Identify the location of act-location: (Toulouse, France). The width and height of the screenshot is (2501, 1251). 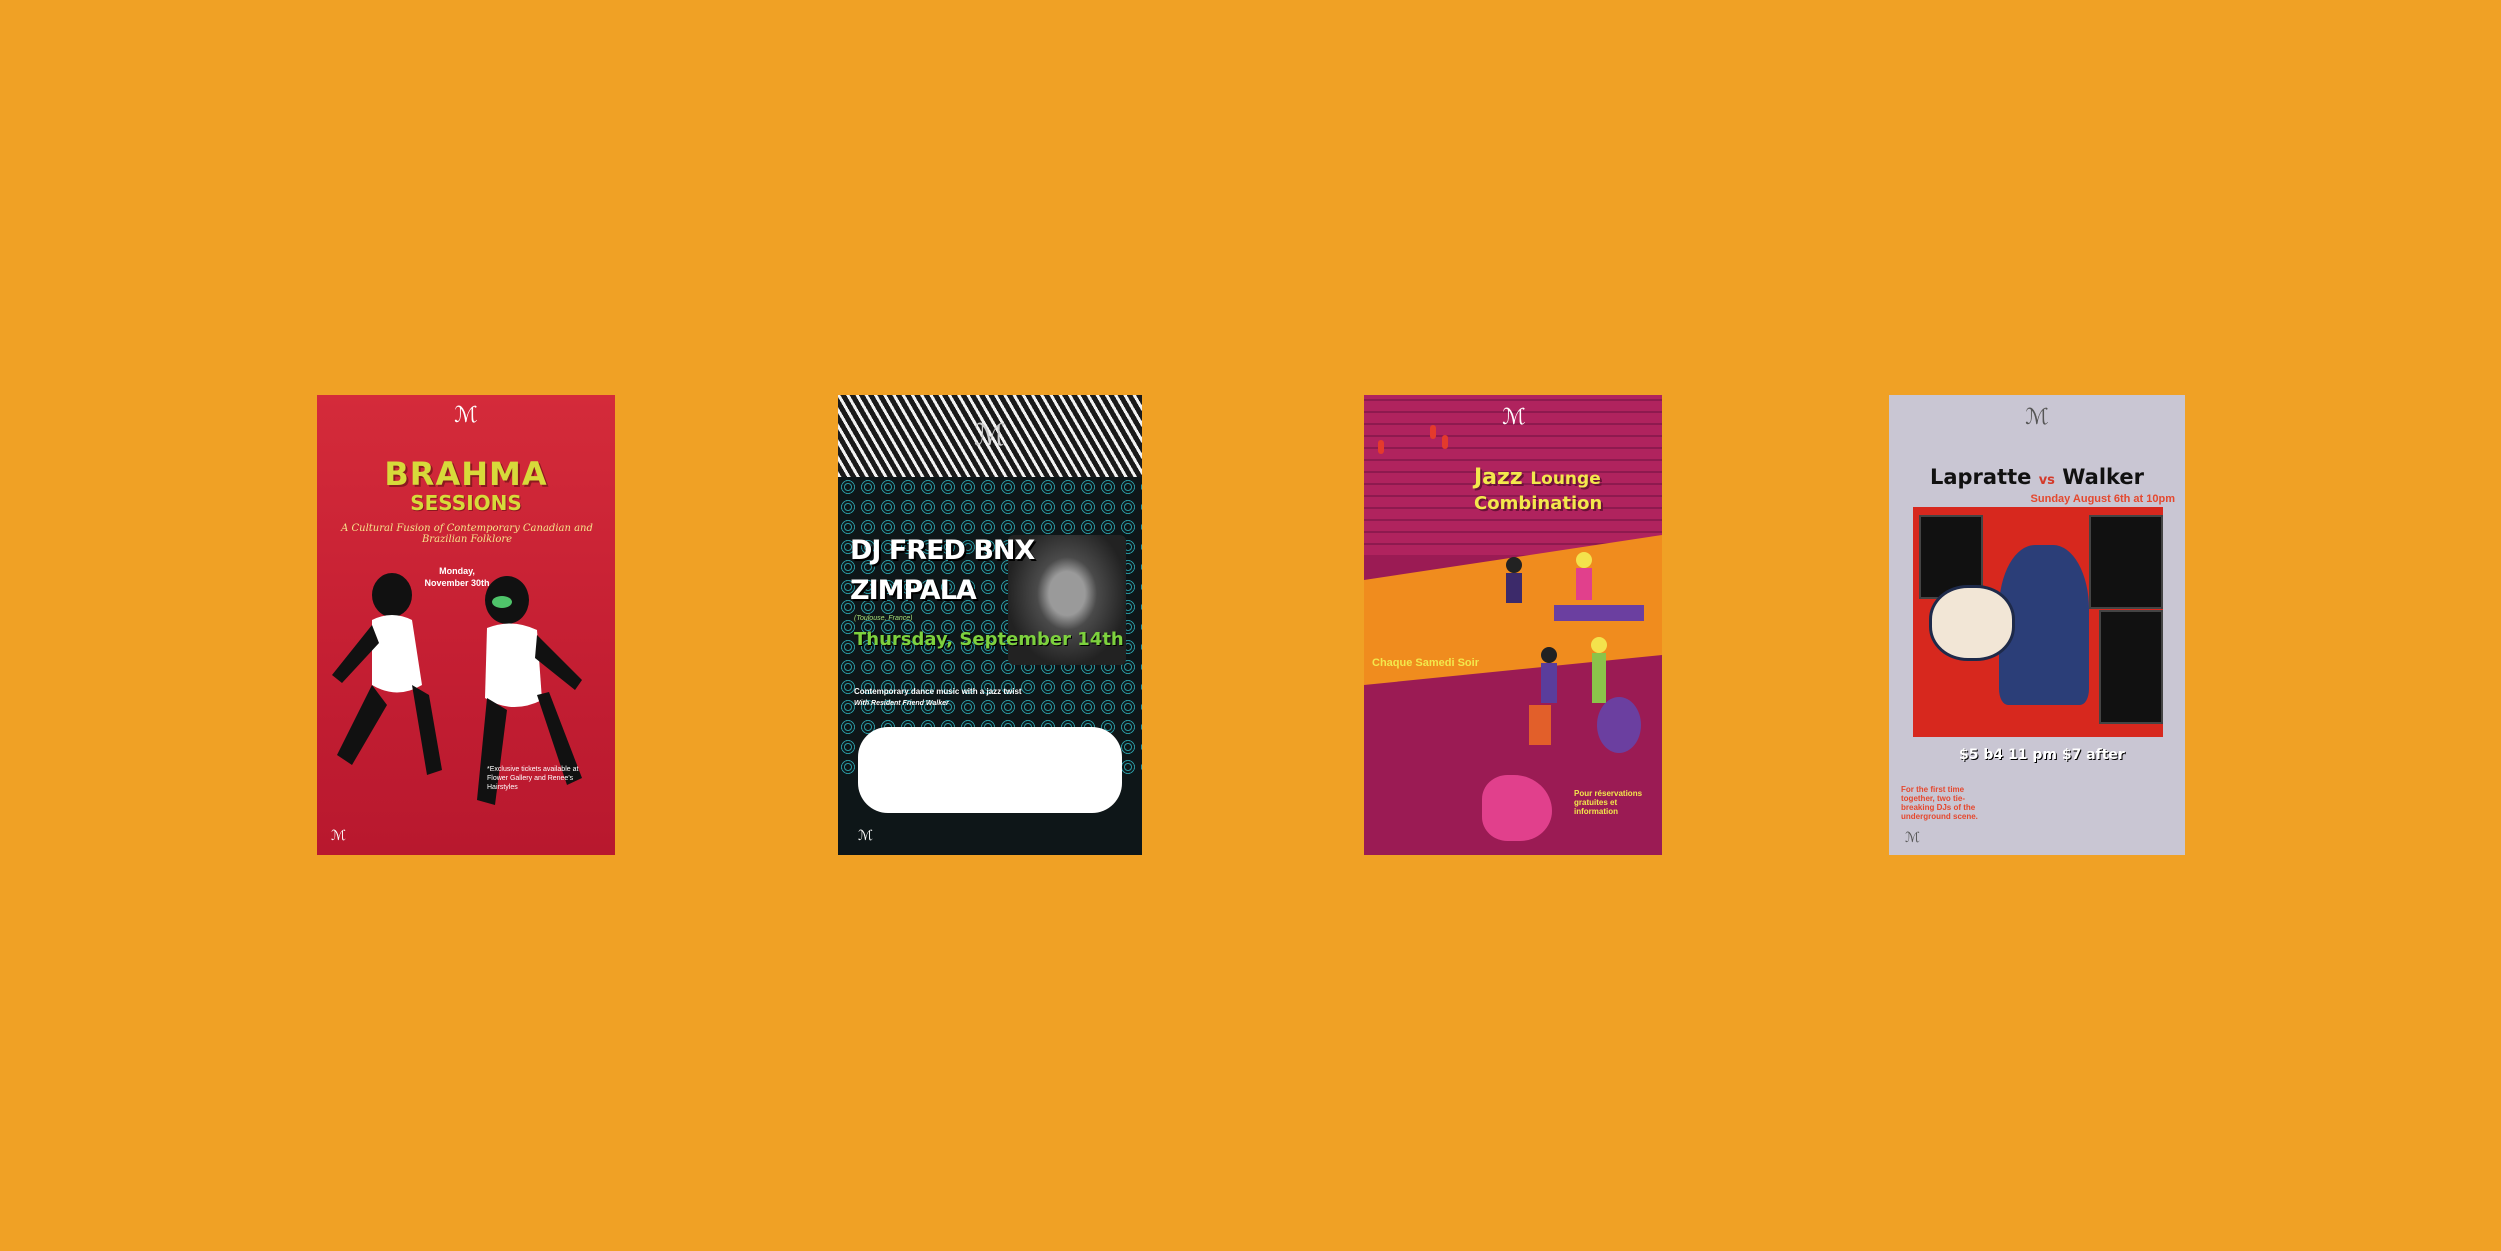
(883, 618).